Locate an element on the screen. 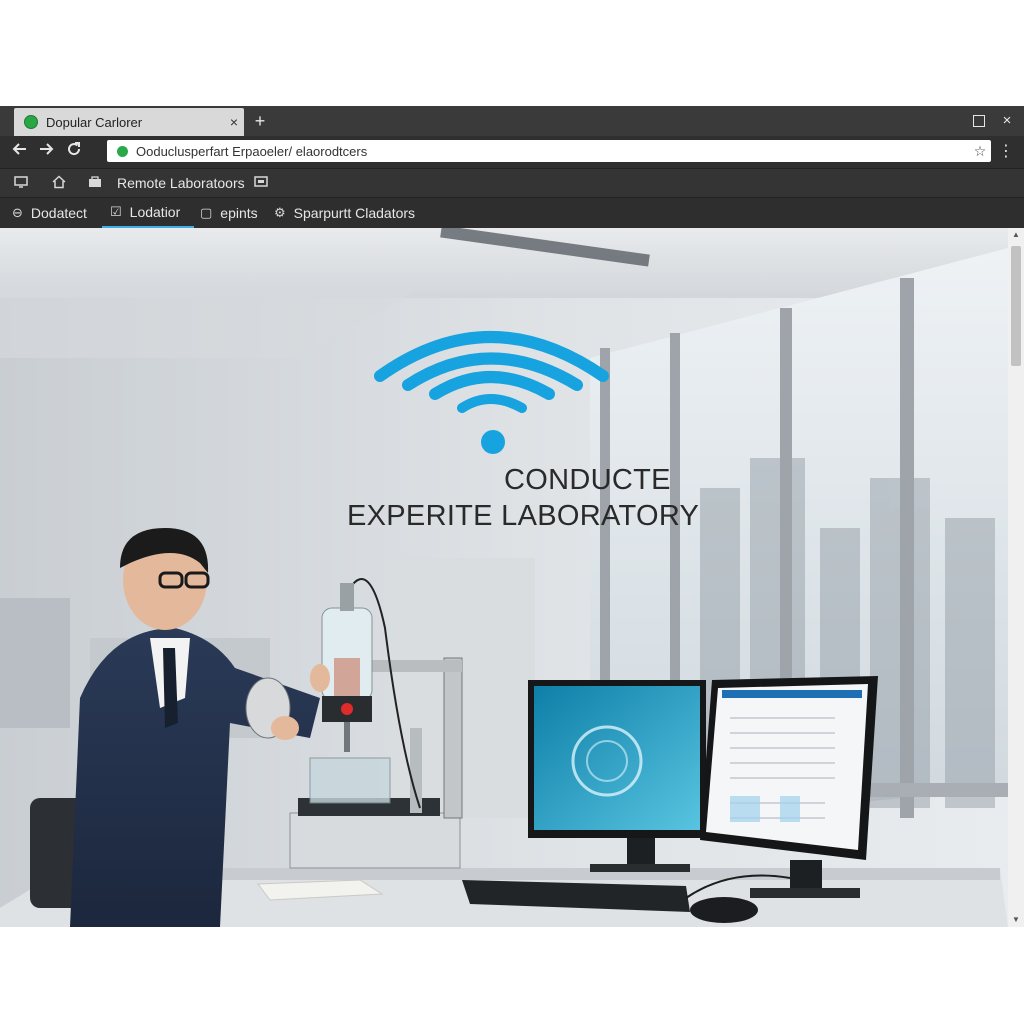 The width and height of the screenshot is (1024, 1024). navigation-bar: ☆ ⋮ is located at coordinates (512, 152).